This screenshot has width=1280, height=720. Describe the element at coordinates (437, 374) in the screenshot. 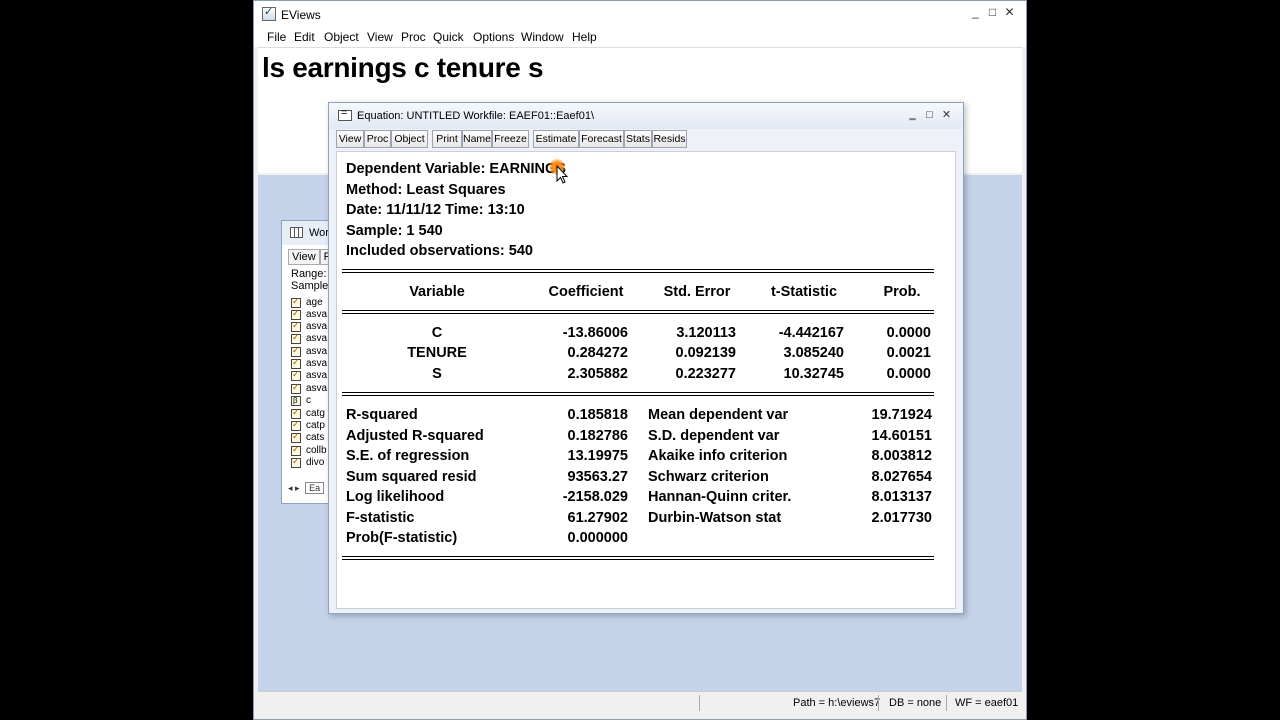

I see `row-variable: S` at that location.